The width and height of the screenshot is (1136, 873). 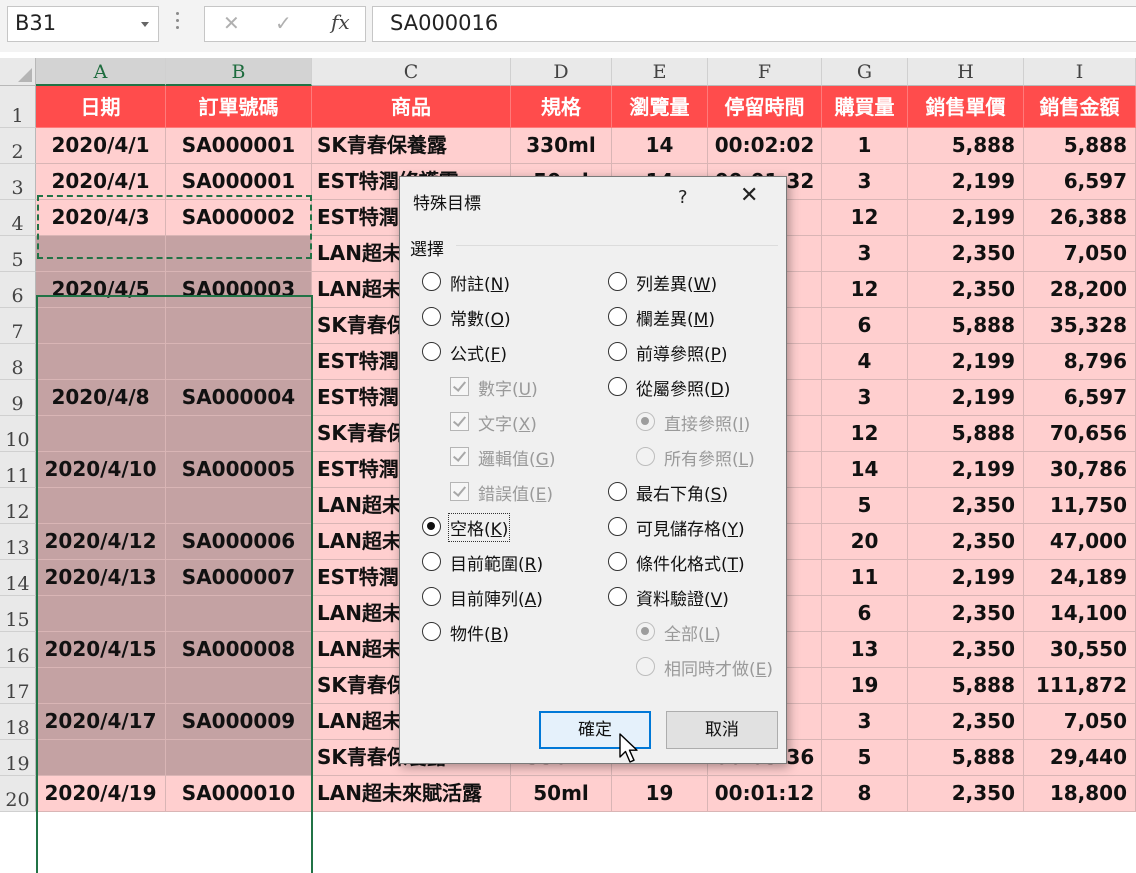 What do you see at coordinates (765, 794) in the screenshot?
I see `data-cell: 00:01:12` at bounding box center [765, 794].